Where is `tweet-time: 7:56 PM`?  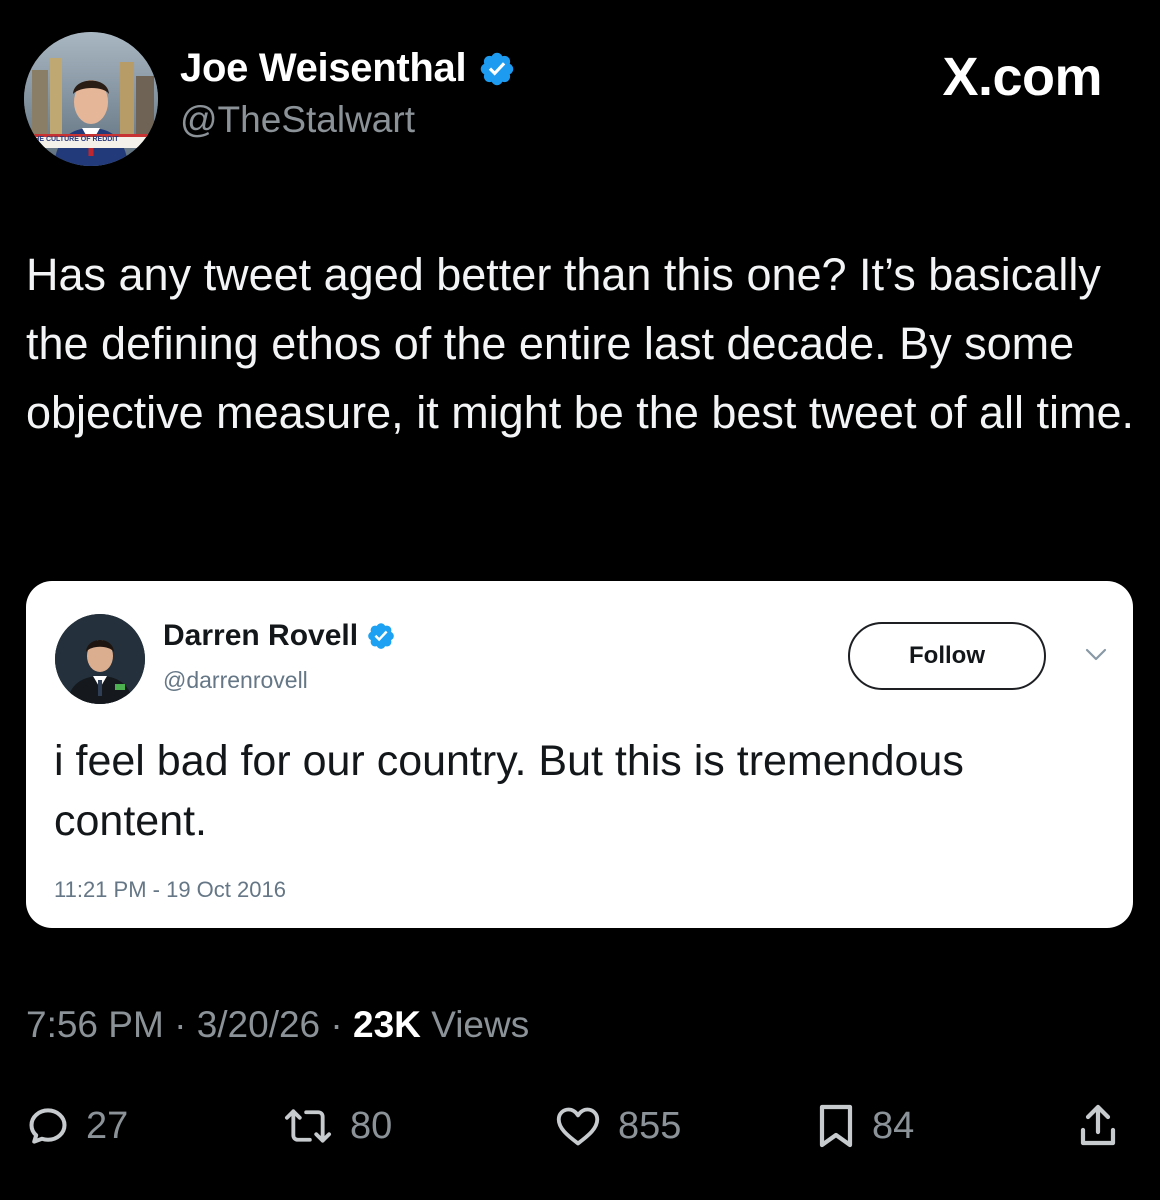
tweet-time: 7:56 PM is located at coordinates (95, 1024).